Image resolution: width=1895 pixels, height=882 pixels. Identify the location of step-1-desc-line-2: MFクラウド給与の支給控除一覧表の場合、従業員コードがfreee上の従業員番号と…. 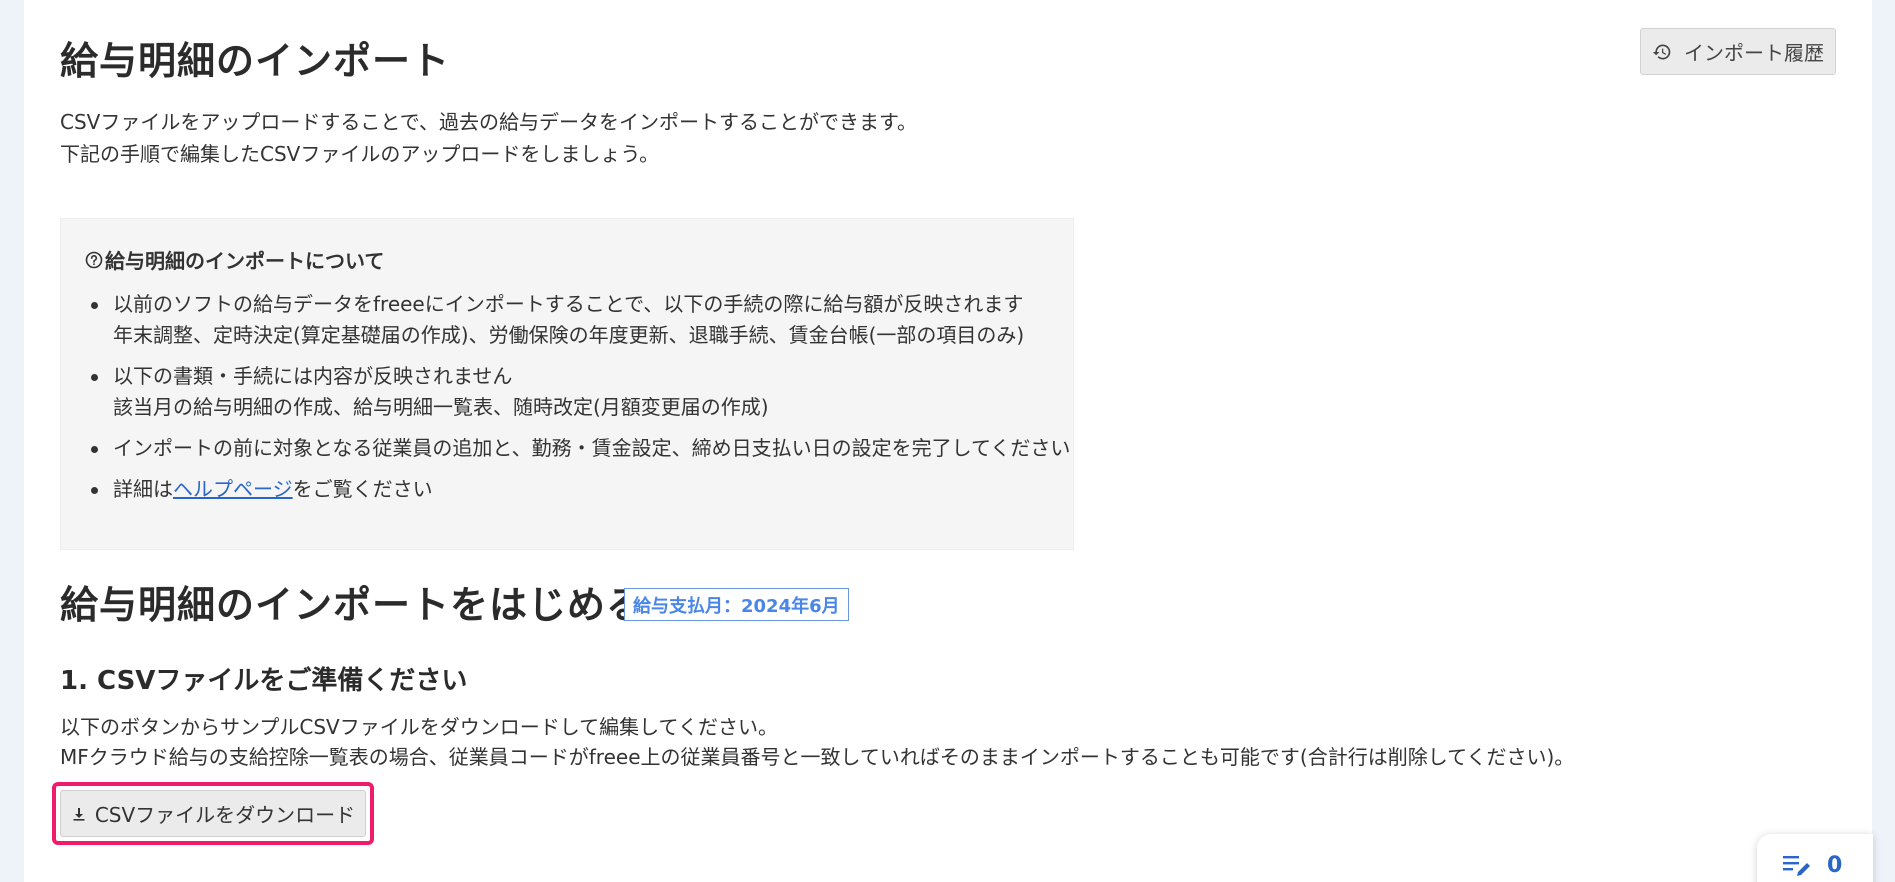
(817, 757).